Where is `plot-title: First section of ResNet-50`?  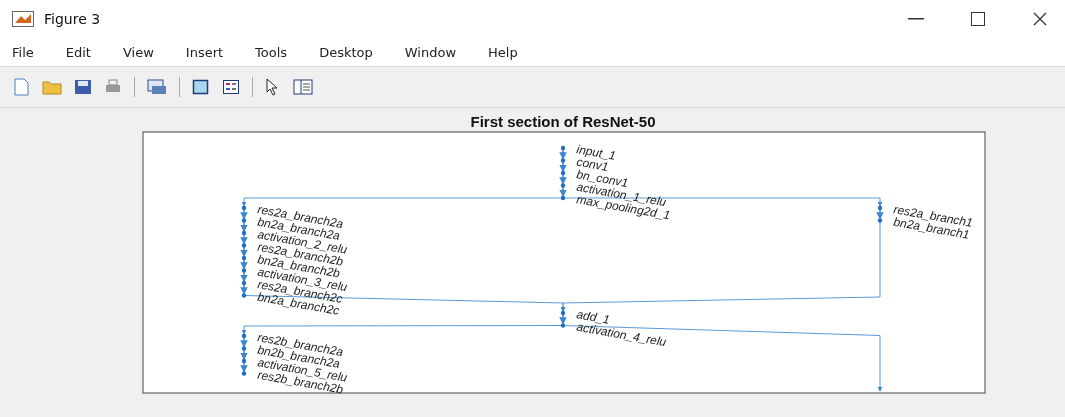
plot-title: First section of ResNet-50 is located at coordinates (563, 121).